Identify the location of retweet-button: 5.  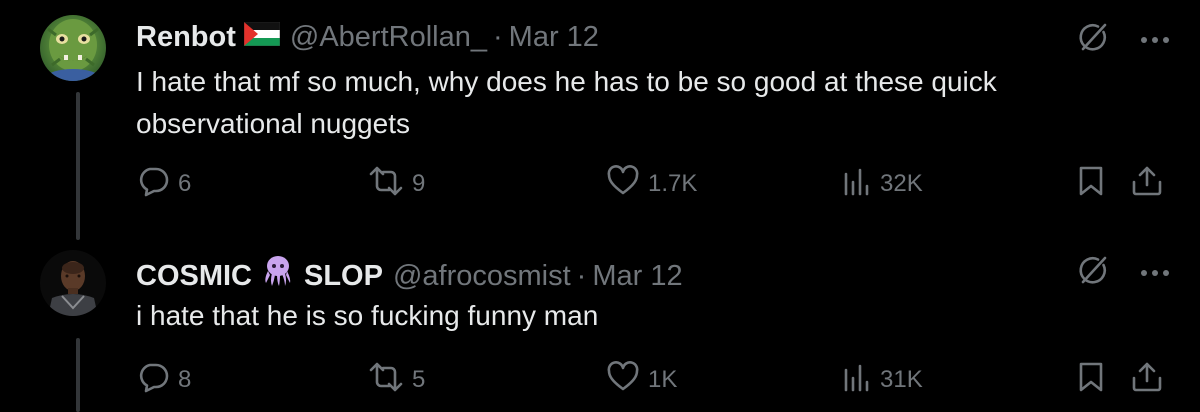
(396, 380).